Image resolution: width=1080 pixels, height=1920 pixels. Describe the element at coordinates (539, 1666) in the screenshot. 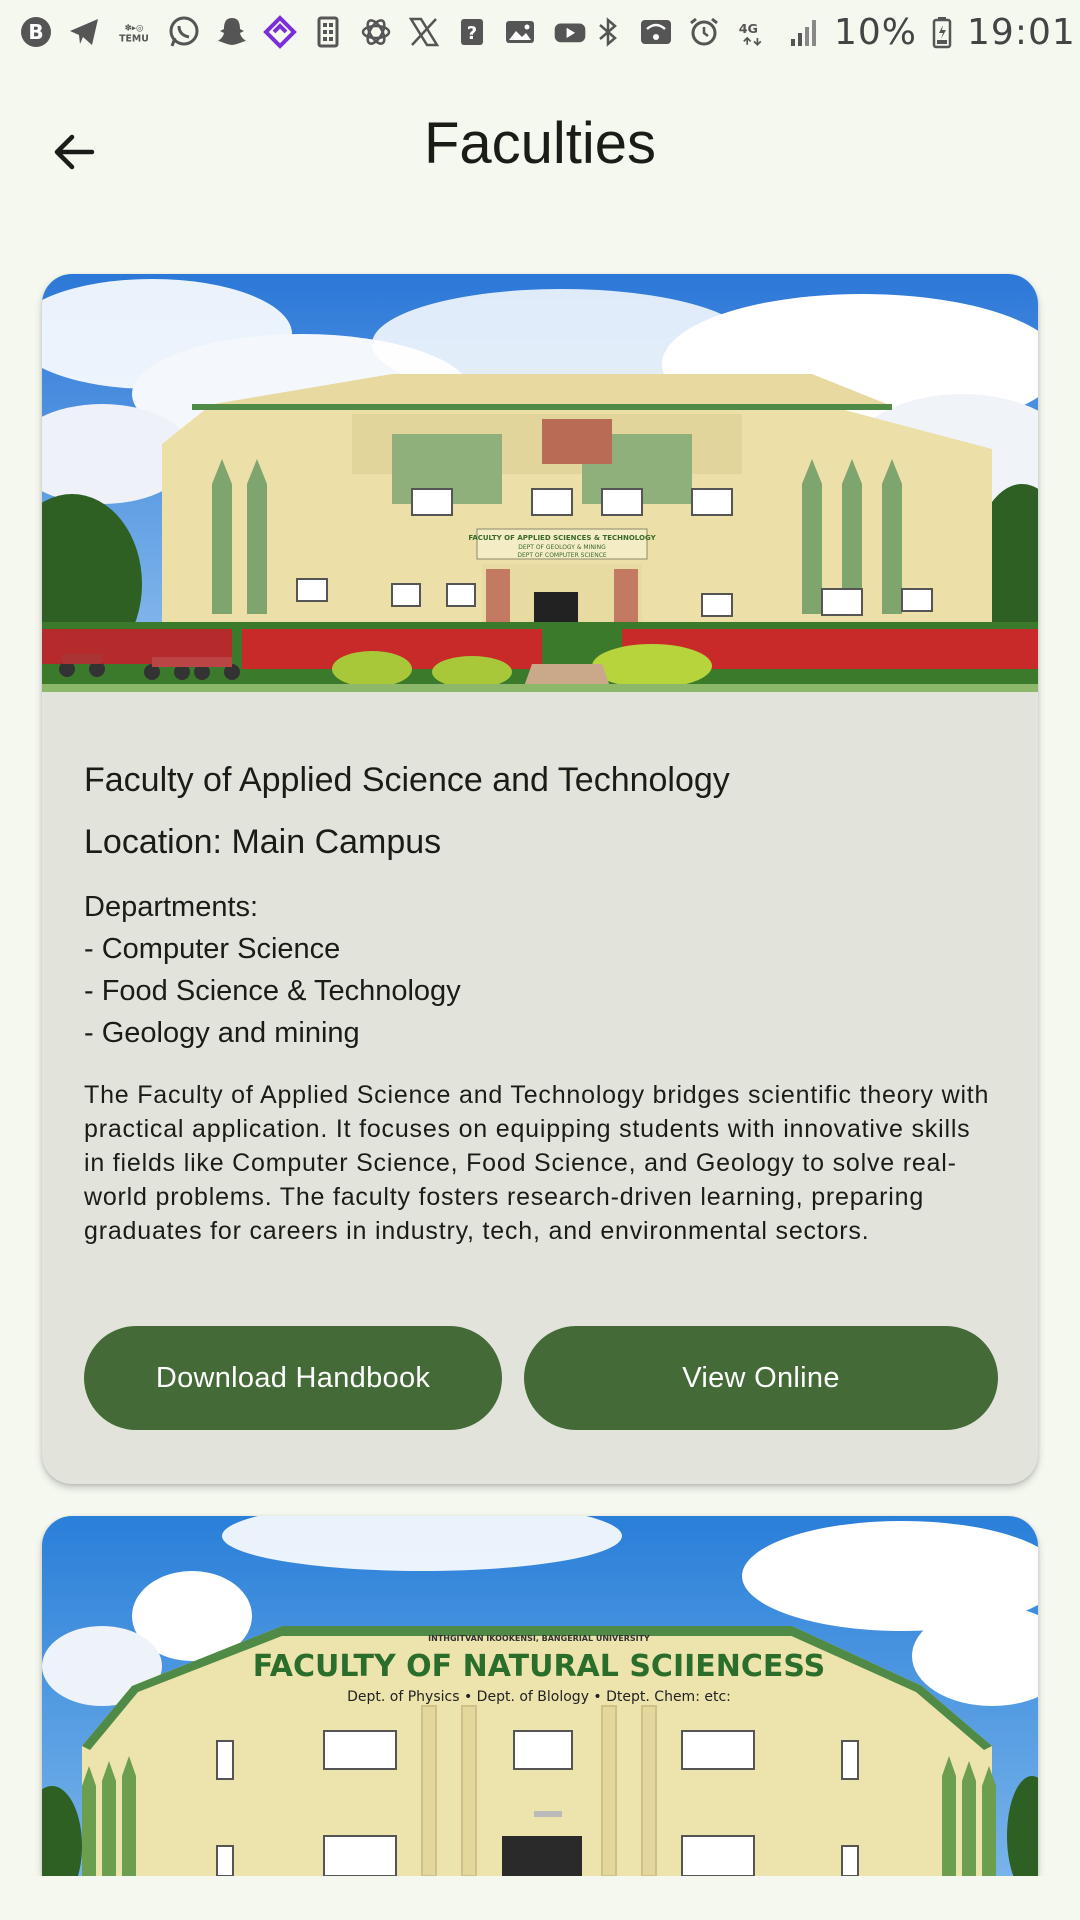

I see `svg-text: FACULTY OF NATURAL SCIIENCESS` at that location.